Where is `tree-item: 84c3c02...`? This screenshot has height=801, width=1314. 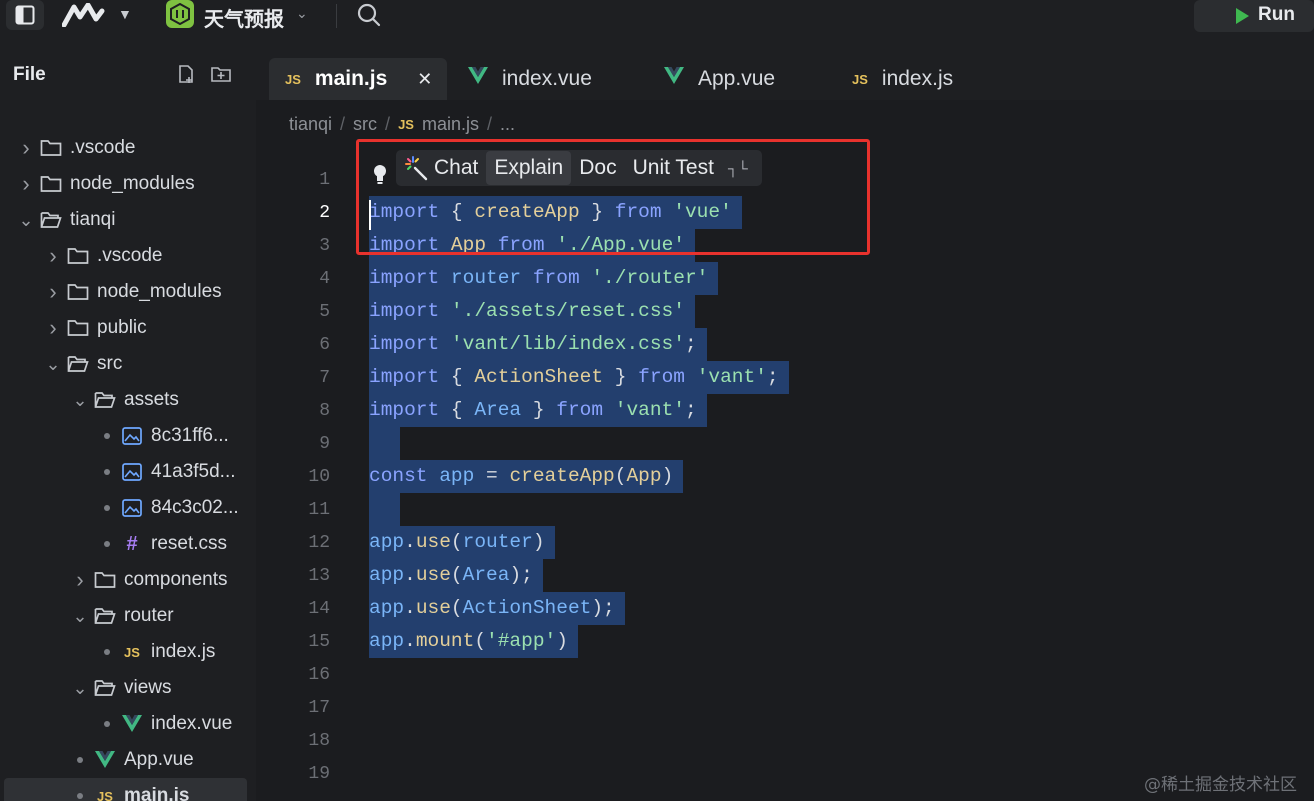 tree-item: 84c3c02... is located at coordinates (128, 508).